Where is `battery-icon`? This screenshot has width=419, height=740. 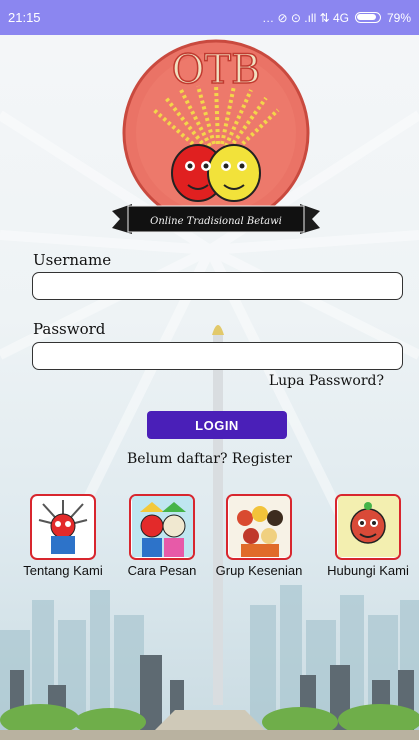
battery-icon is located at coordinates (367, 17).